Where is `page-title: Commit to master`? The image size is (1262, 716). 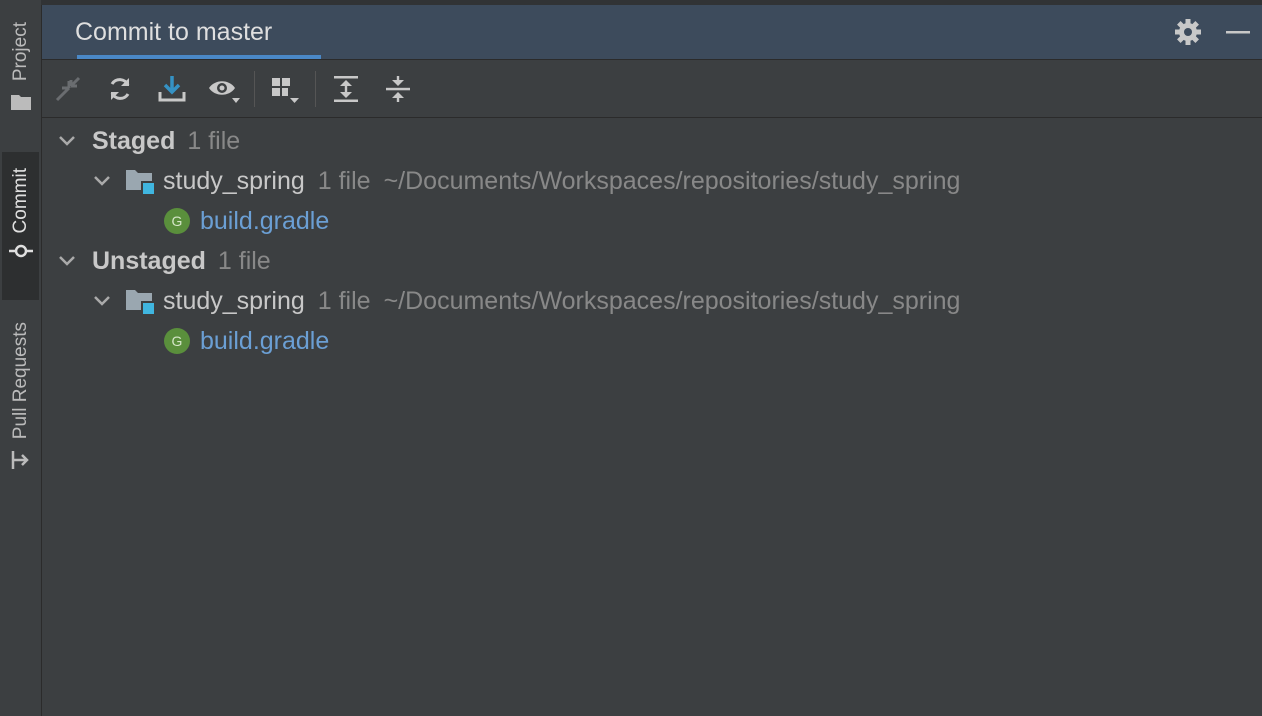 page-title: Commit to master is located at coordinates (174, 31).